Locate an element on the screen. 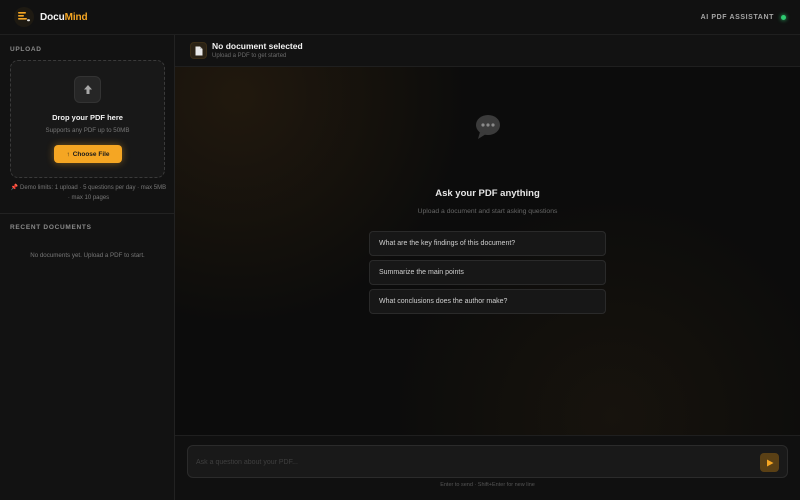 Image resolution: width=800 pixels, height=500 pixels. logo-icon is located at coordinates (24, 17).